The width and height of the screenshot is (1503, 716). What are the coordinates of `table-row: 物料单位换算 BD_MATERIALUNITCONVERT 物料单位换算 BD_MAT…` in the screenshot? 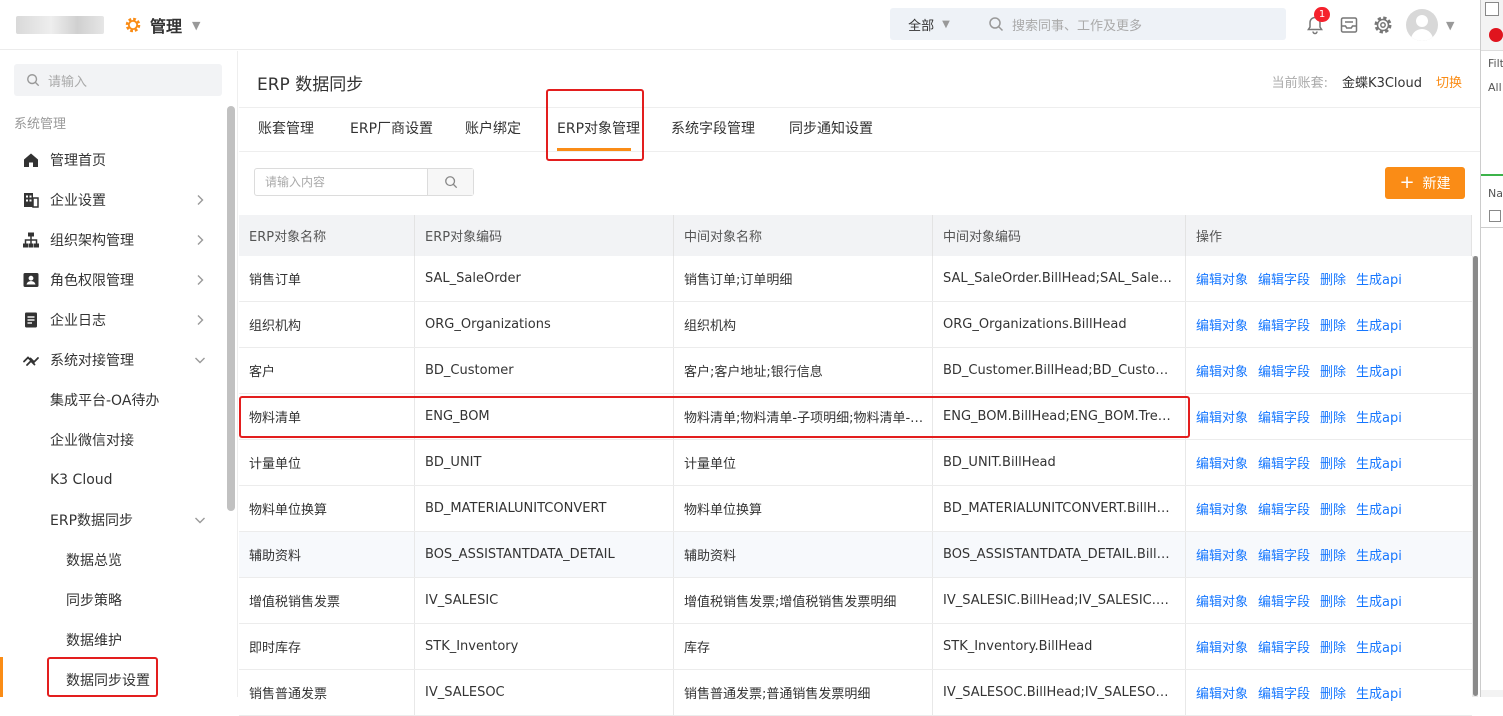 It's located at (855, 509).